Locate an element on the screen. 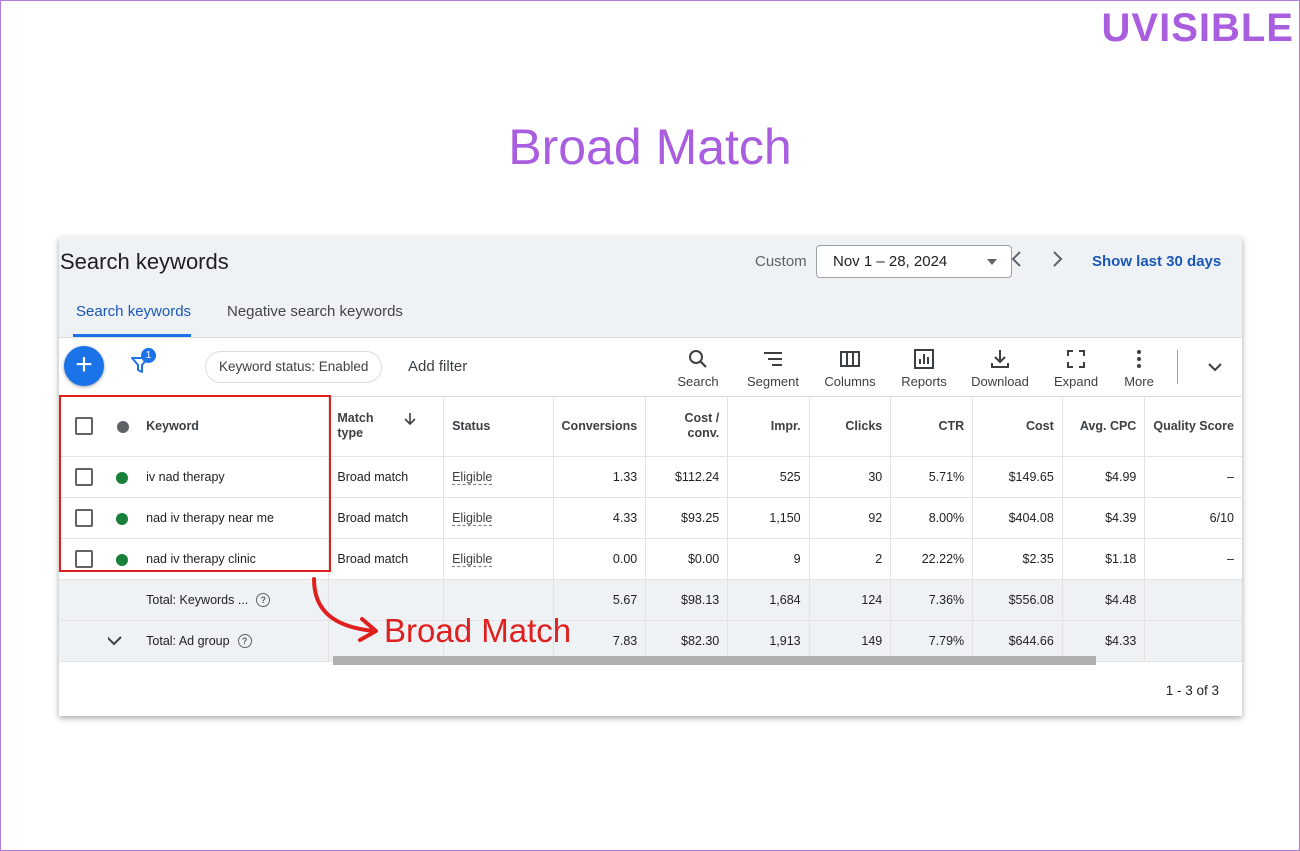 This screenshot has height=851, width=1300. search-icon is located at coordinates (698, 359).